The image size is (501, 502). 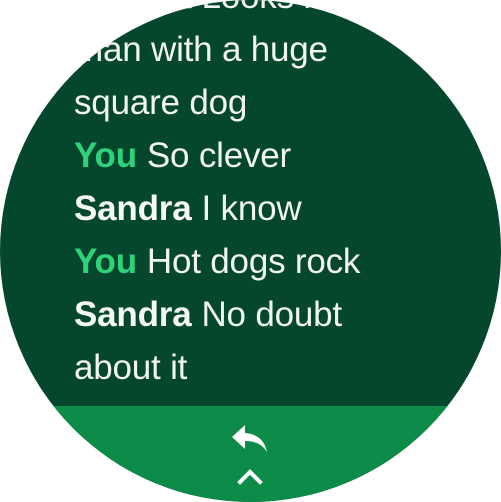 I want to click on message-item: You So clever, so click(x=254, y=155).